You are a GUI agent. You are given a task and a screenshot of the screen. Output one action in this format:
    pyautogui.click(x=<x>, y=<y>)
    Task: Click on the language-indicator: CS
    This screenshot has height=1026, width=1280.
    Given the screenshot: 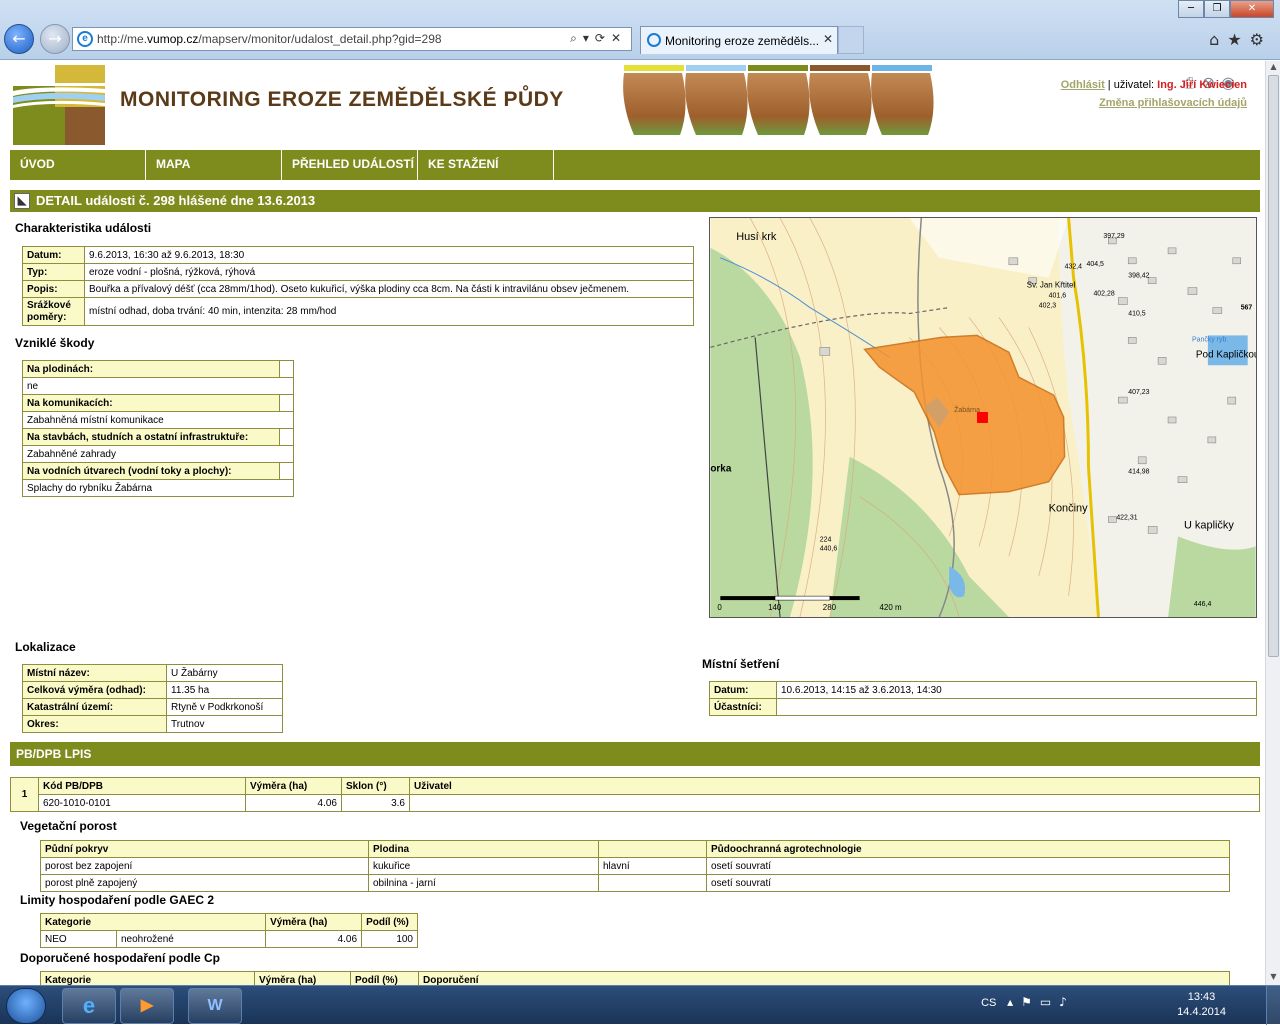 What is the action you would take?
    pyautogui.click(x=988, y=1003)
    